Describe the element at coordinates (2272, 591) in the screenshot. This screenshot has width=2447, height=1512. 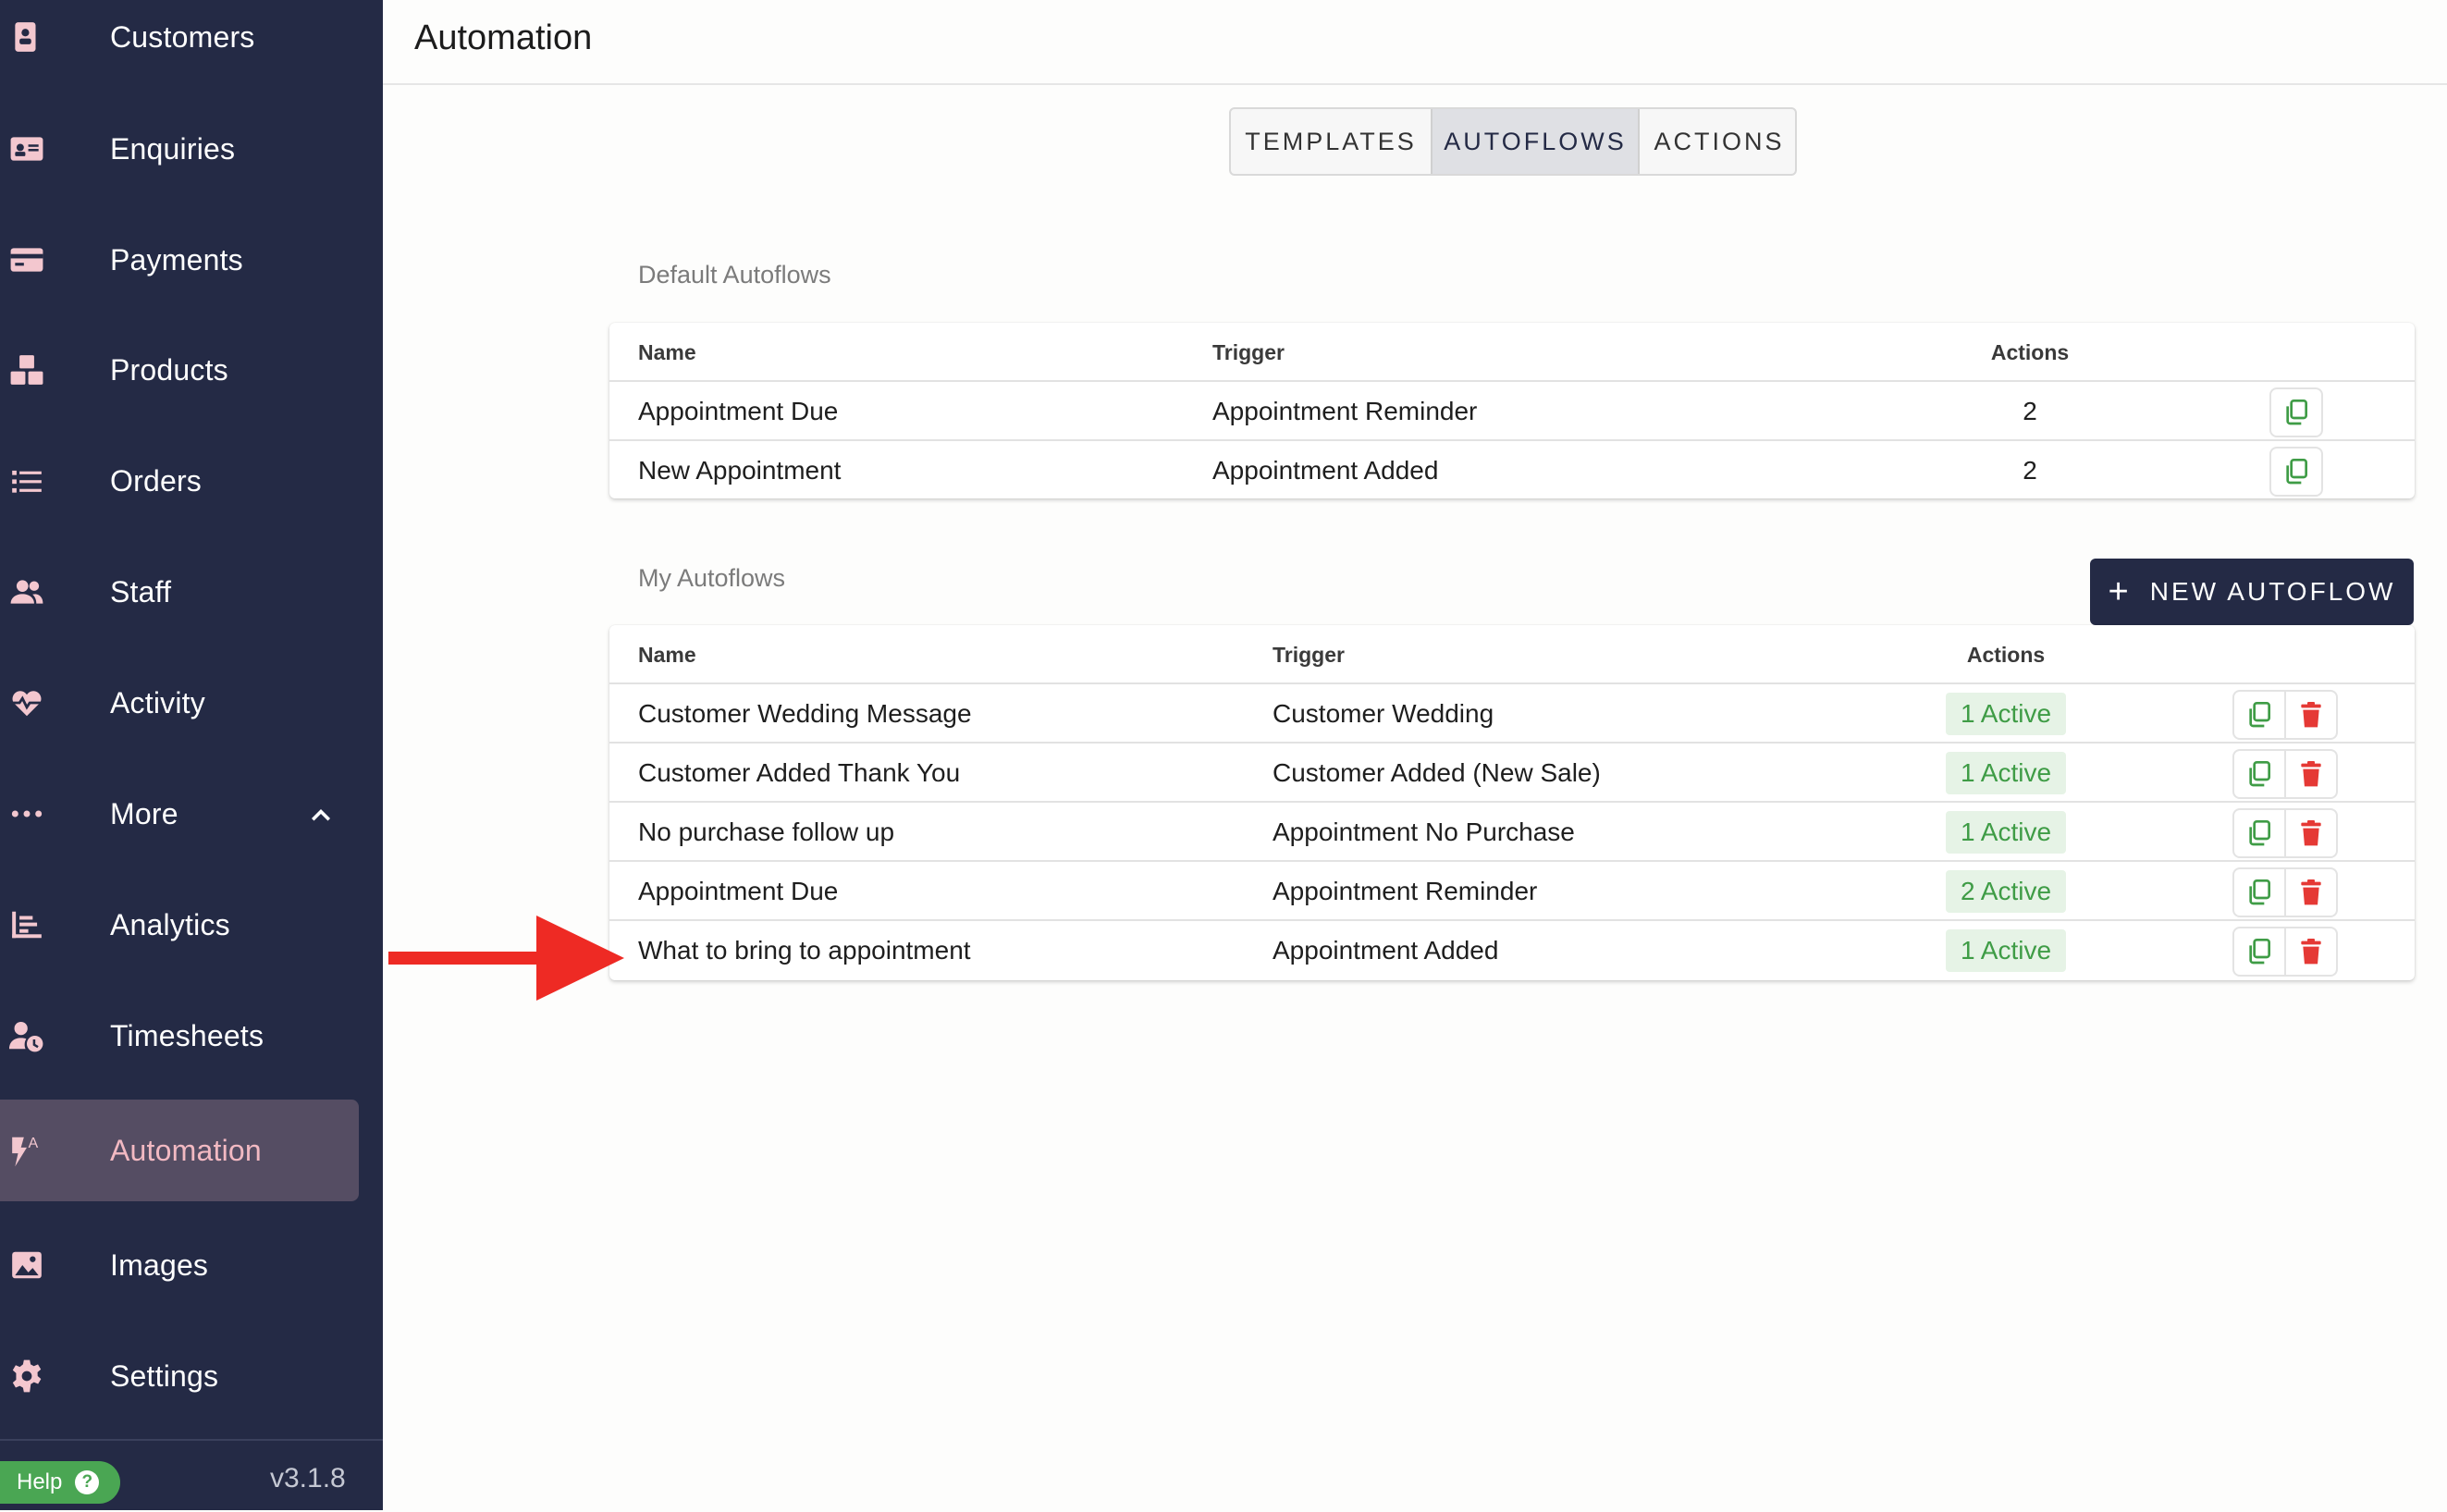
I see `new-autoflow-label: NEW AUTOFLOW` at that location.